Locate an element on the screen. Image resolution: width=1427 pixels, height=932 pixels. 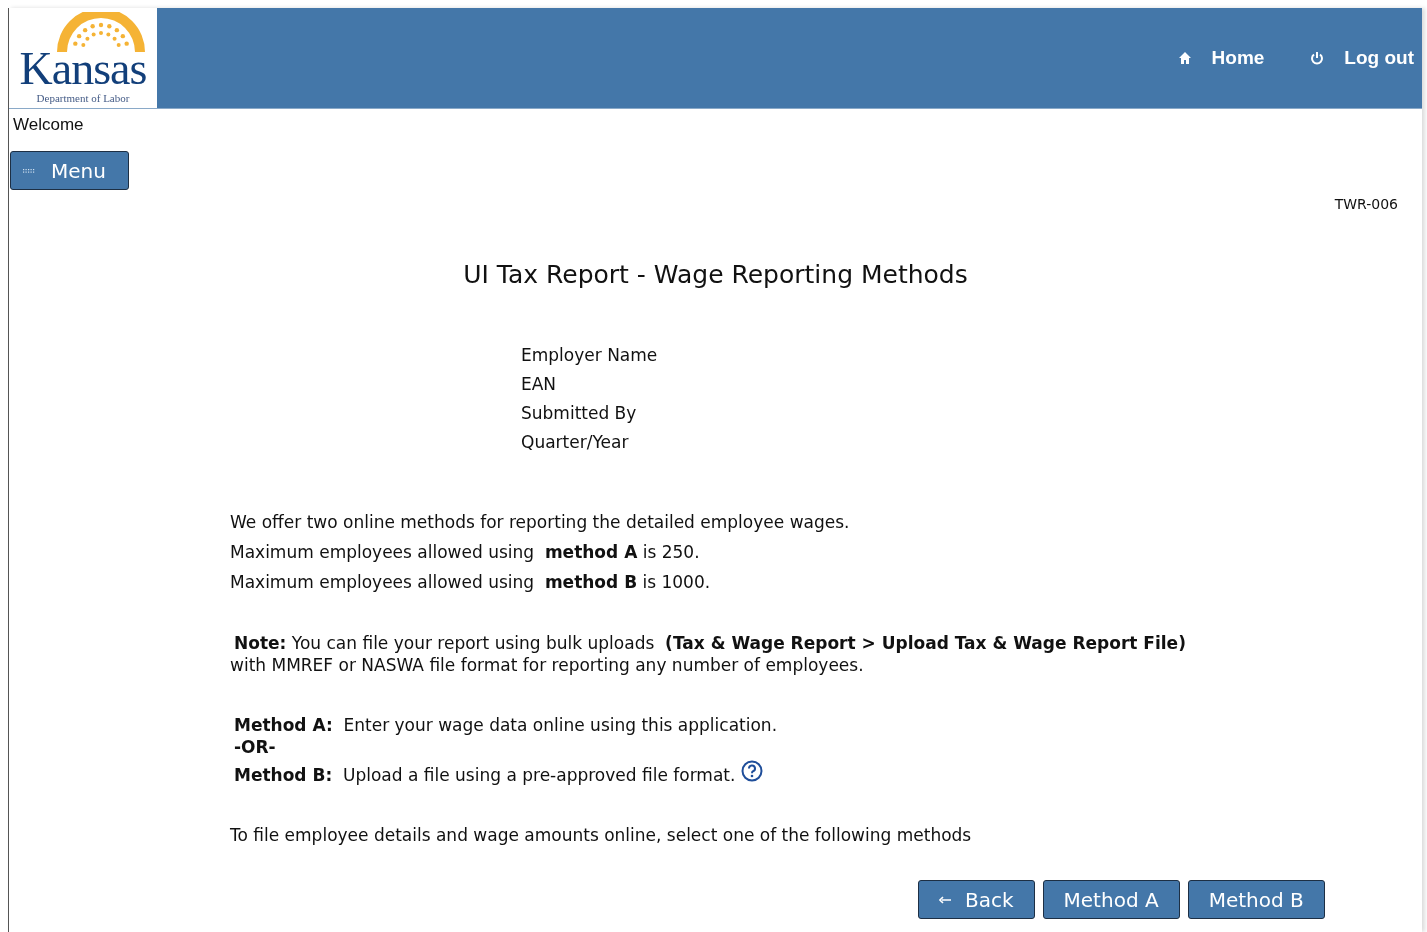
field-label: Submitted By is located at coordinates (579, 413).